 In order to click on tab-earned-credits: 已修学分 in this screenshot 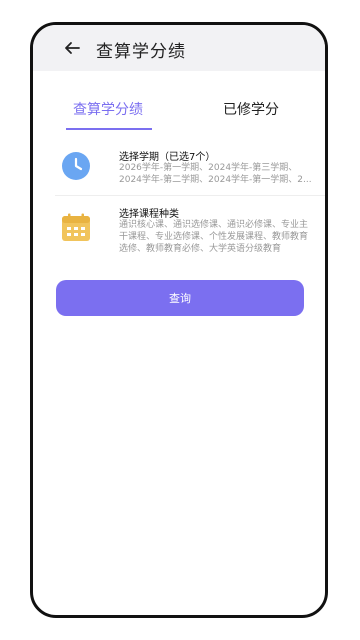, I will do `click(251, 109)`.